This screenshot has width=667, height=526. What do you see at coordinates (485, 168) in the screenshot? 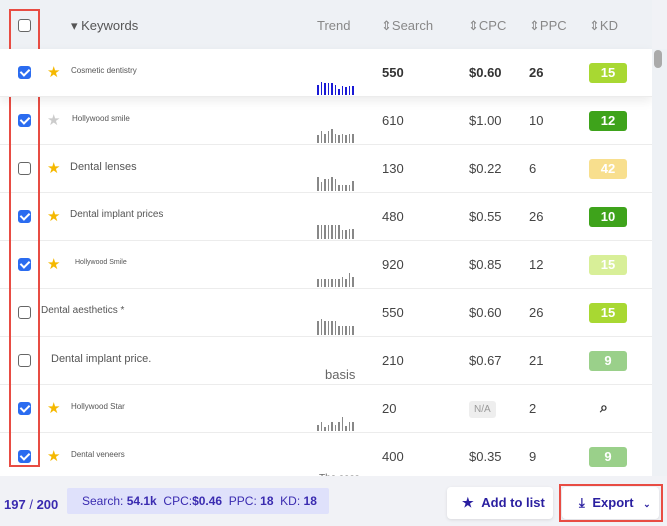
I see `cpc-value: $0.22` at bounding box center [485, 168].